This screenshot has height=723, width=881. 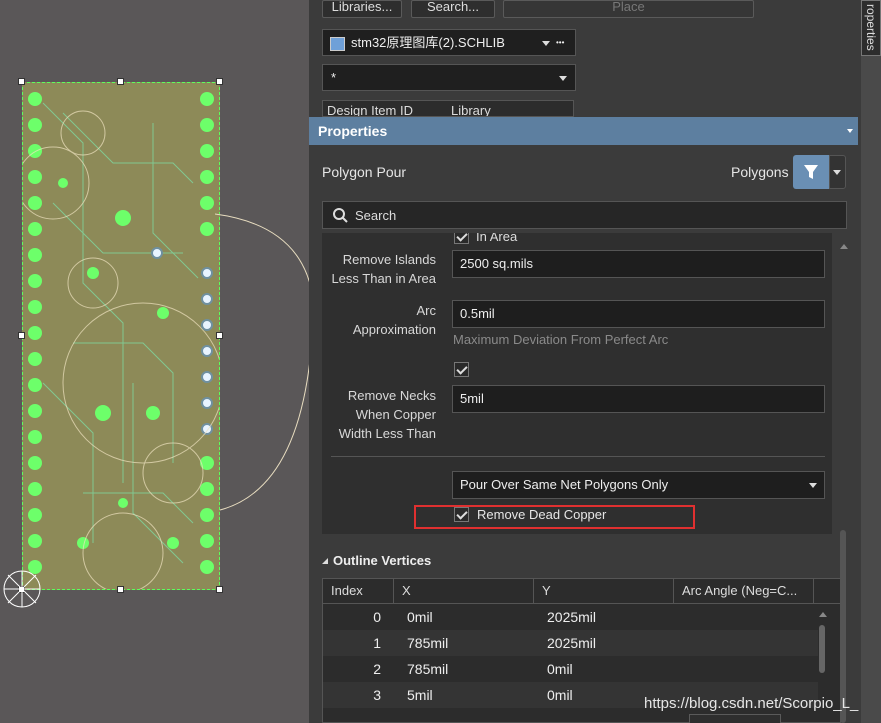 What do you see at coordinates (471, 109) in the screenshot?
I see `column-library: Library` at bounding box center [471, 109].